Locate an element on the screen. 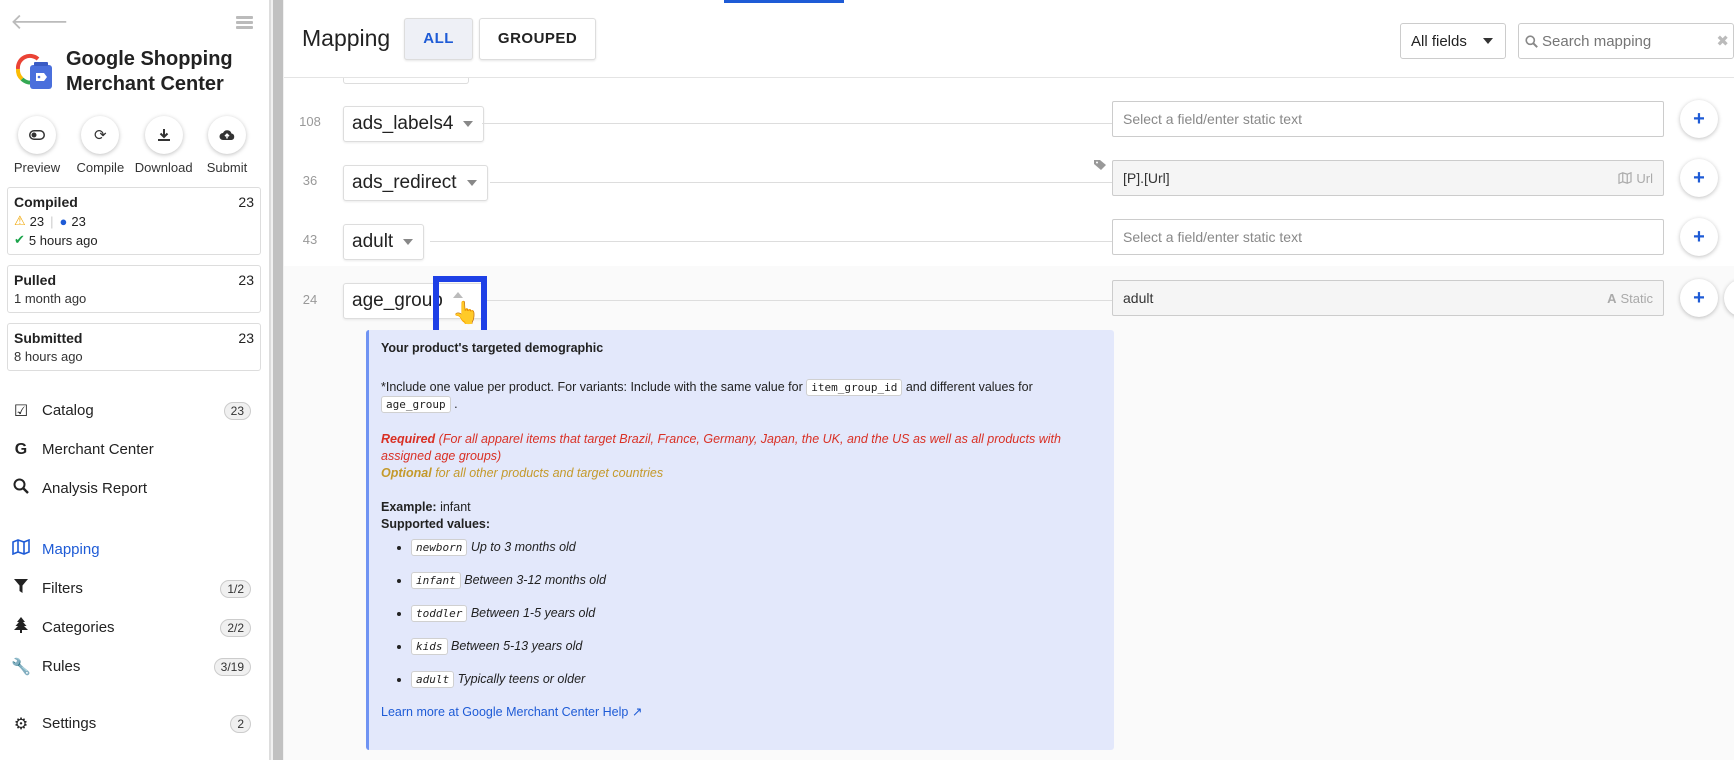  brand: Google Shopping Merchant Center is located at coordinates (134, 69).